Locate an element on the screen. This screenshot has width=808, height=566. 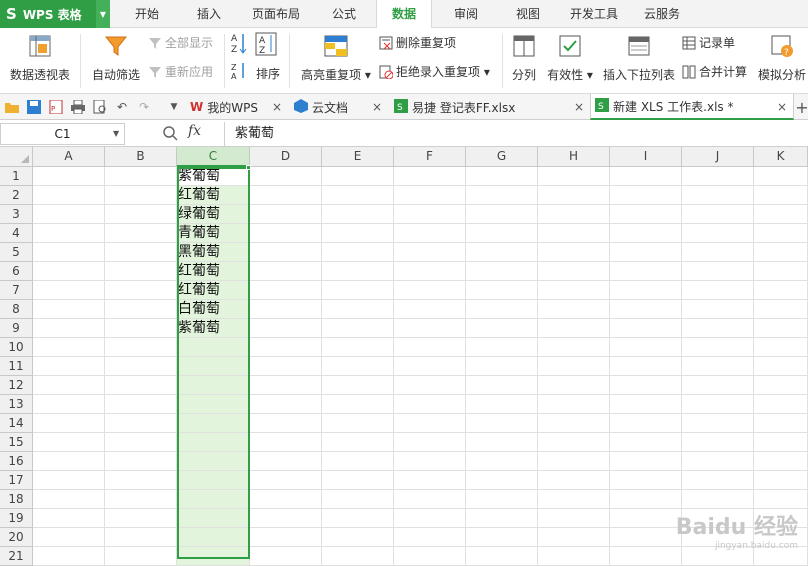
row-header-18: 18 is located at coordinates (16, 499).